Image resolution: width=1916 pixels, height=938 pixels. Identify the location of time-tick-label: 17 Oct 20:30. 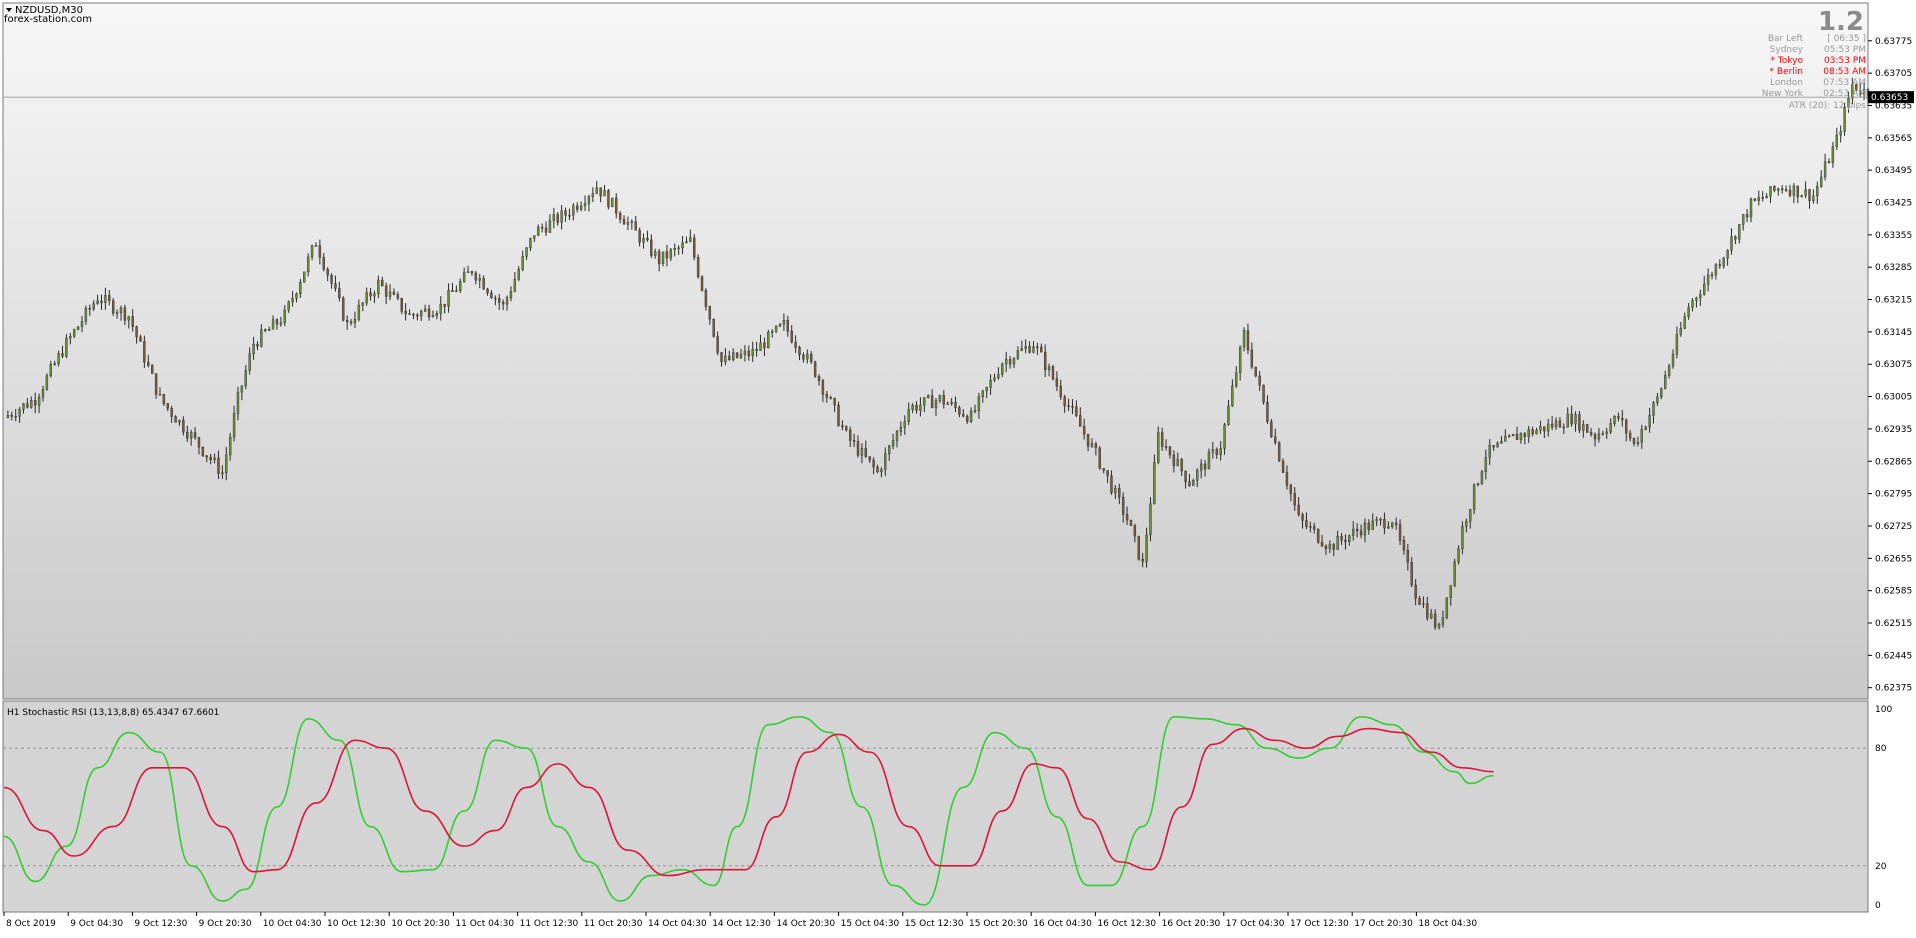
(1383, 924).